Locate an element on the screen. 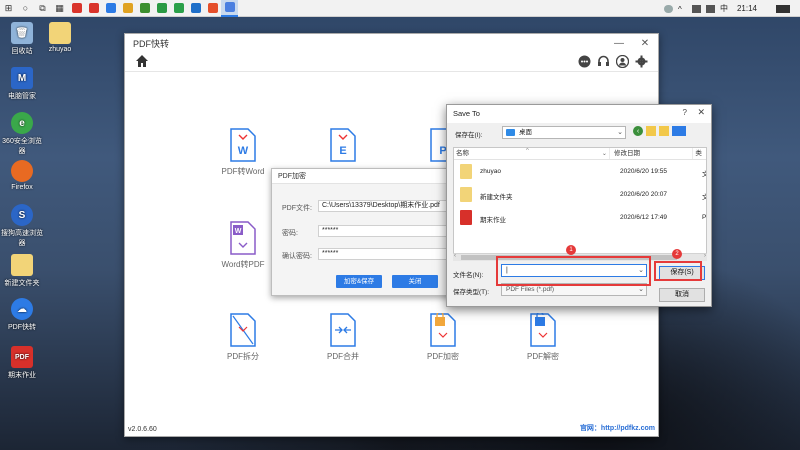  desktop-icon-sogou-browser: S 搜狗高速浏览器 is located at coordinates (22, 226).